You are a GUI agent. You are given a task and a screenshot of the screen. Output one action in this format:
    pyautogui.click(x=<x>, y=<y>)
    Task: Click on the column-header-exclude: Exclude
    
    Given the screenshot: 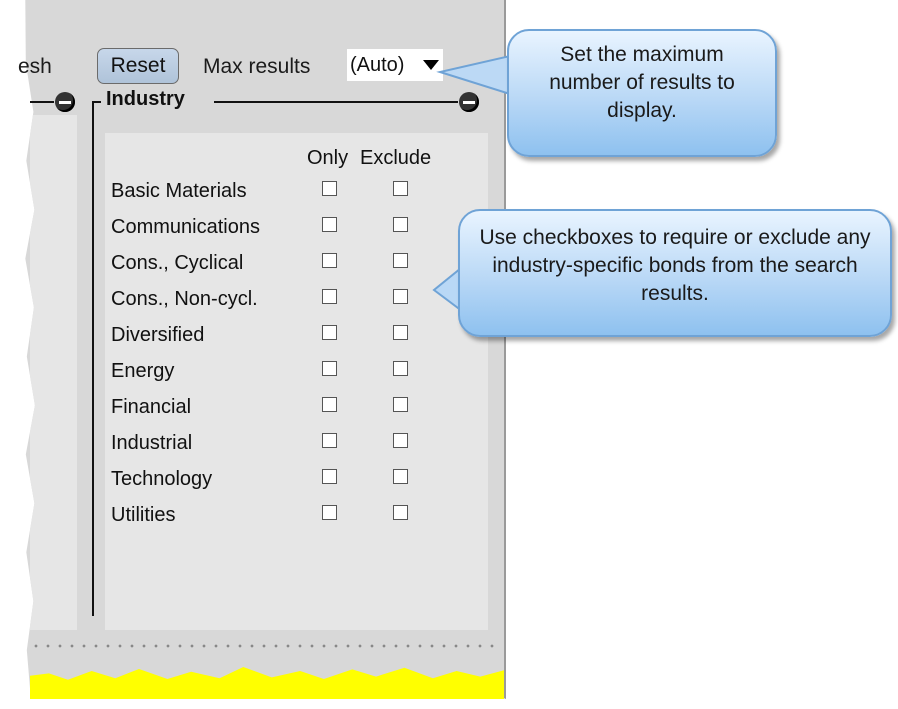 What is the action you would take?
    pyautogui.click(x=396, y=158)
    